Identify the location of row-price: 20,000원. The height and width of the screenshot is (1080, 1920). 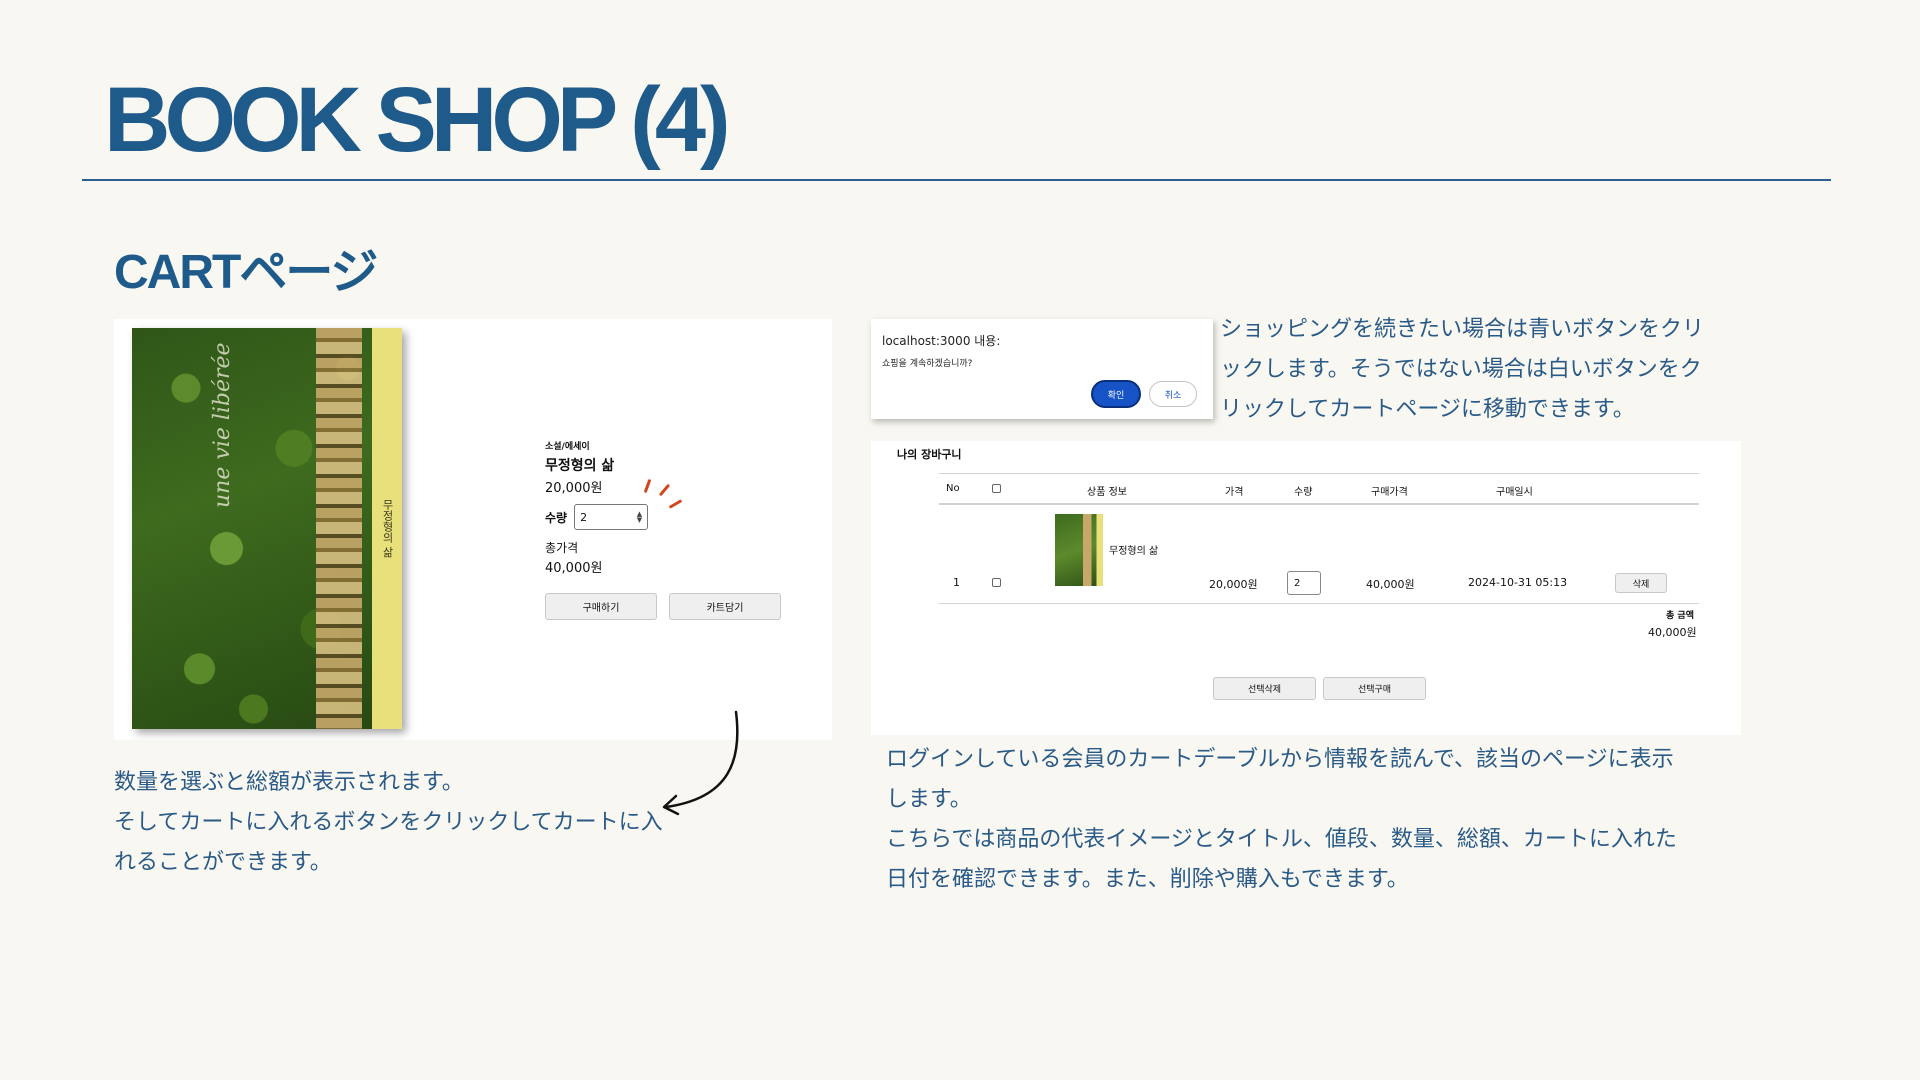
(1233, 584).